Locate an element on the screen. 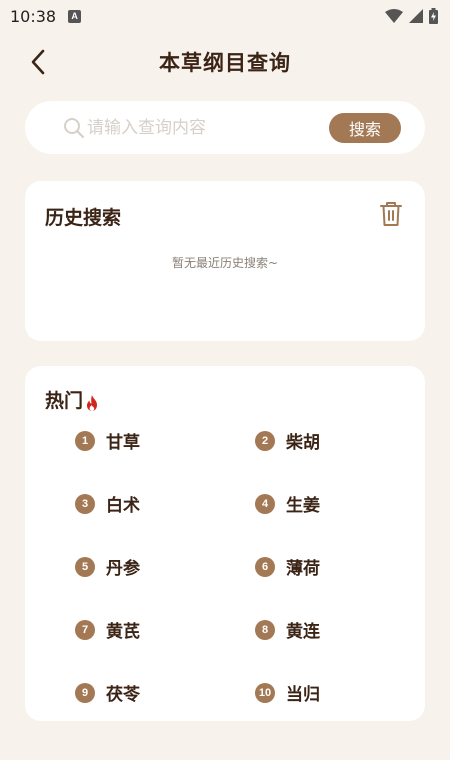 The height and width of the screenshot is (760, 450). back-arrow-icon is located at coordinates (38, 62).